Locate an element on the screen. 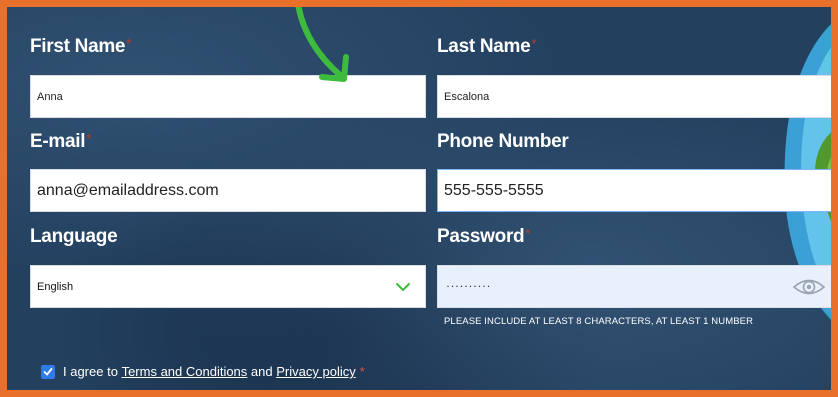  checkmark-icon is located at coordinates (48, 371).